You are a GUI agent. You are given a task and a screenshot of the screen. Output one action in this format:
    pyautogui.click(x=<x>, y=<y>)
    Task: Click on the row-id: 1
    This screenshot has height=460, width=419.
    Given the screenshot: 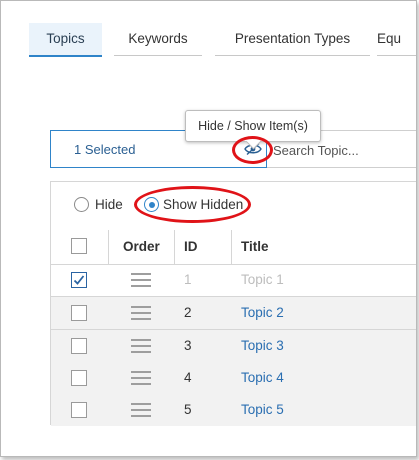 What is the action you would take?
    pyautogui.click(x=188, y=279)
    